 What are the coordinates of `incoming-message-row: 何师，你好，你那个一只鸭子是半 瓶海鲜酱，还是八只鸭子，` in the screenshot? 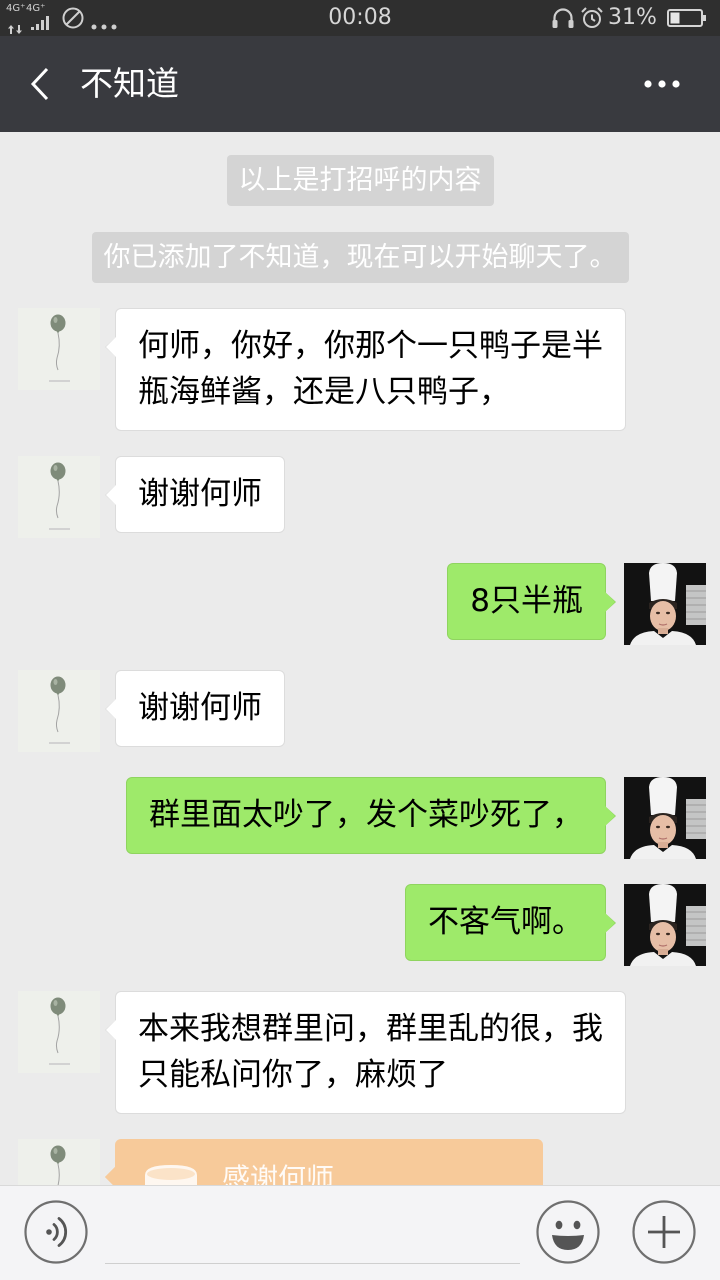 It's located at (360, 369).